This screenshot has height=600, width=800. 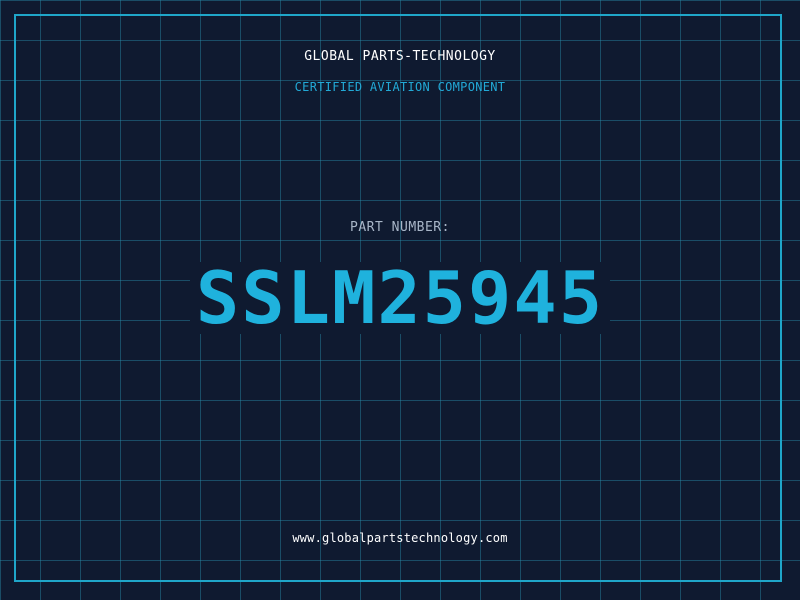 I want to click on part-number-value: SSLM25945, so click(x=400, y=298).